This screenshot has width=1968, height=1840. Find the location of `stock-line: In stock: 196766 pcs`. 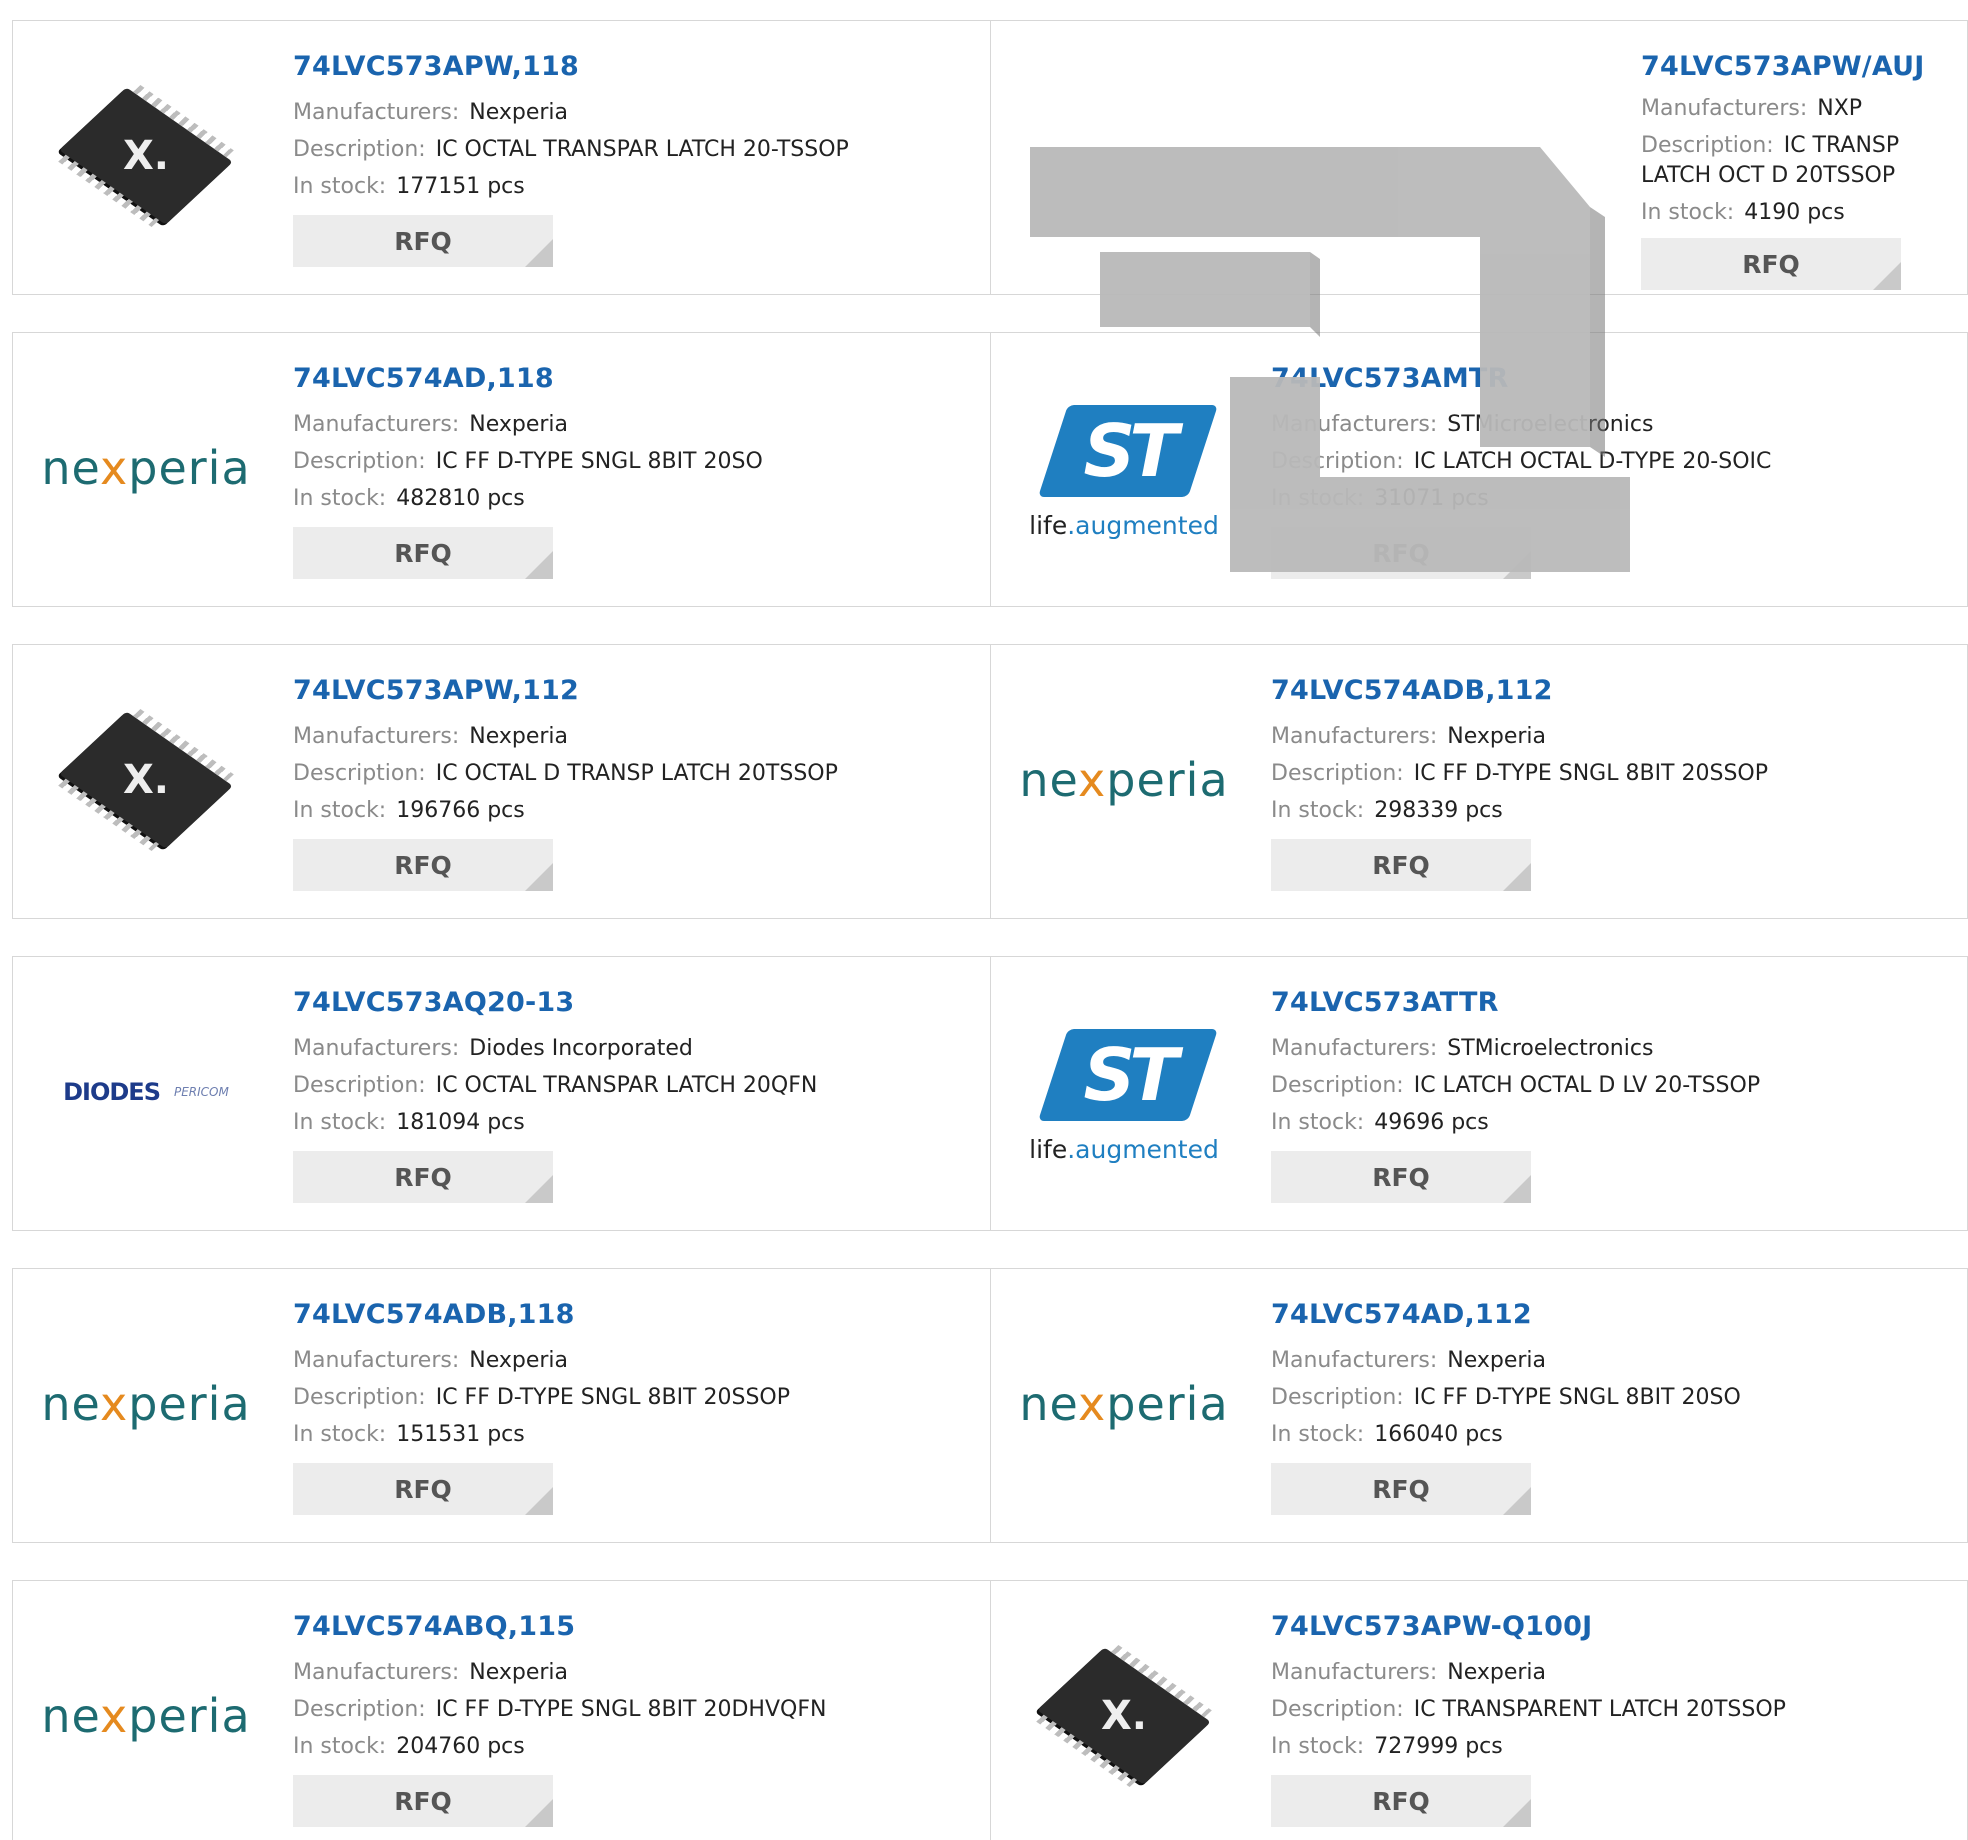

stock-line: In stock: 196766 pcs is located at coordinates (409, 810).